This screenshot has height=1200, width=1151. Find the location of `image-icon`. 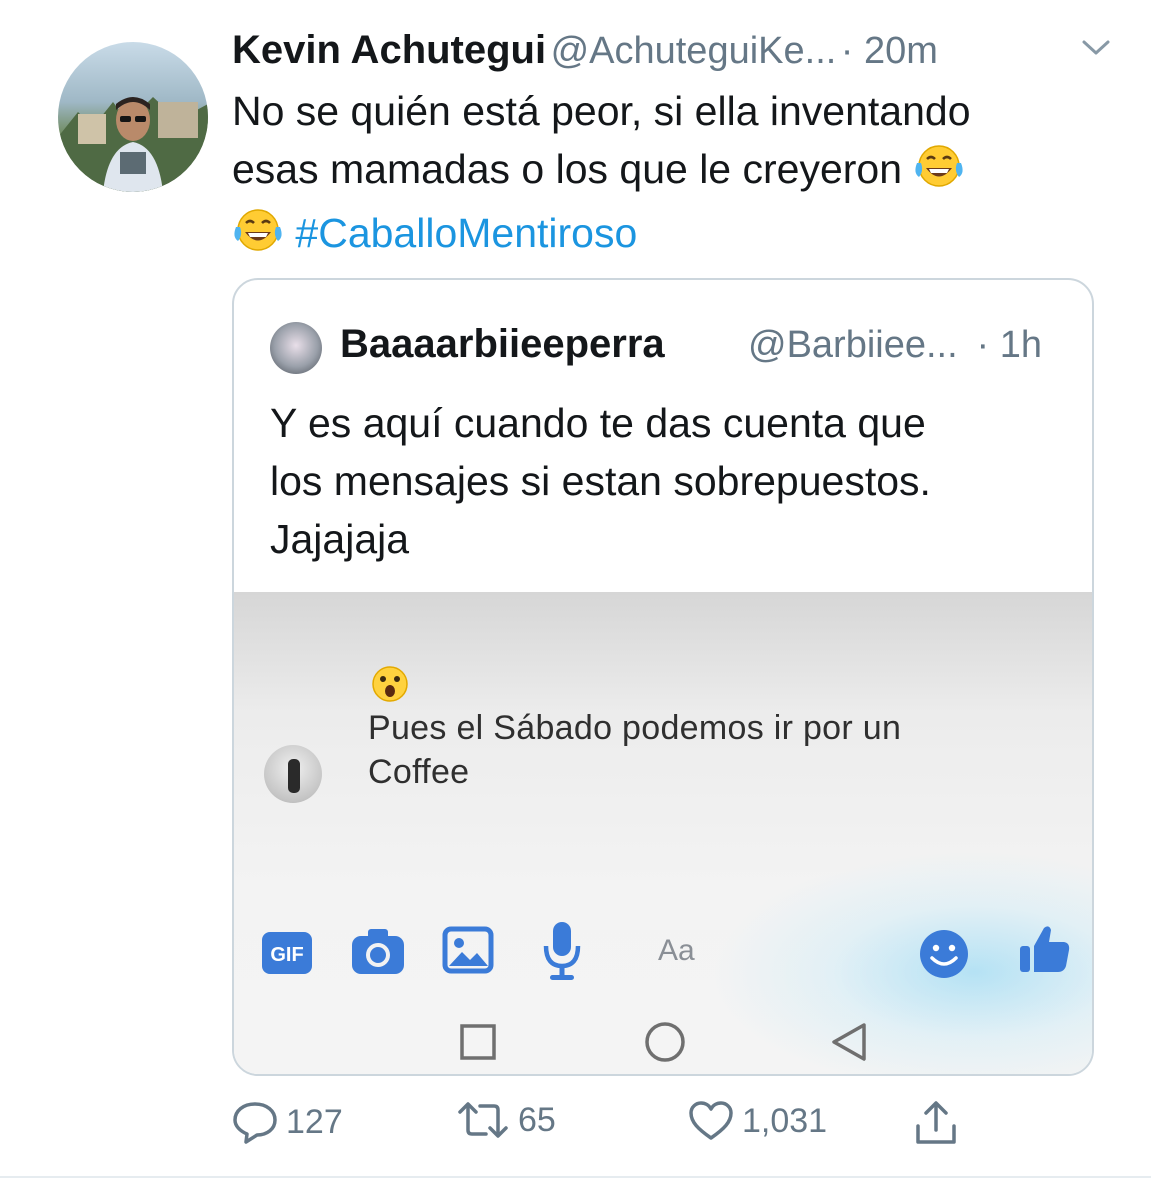

image-icon is located at coordinates (468, 953).